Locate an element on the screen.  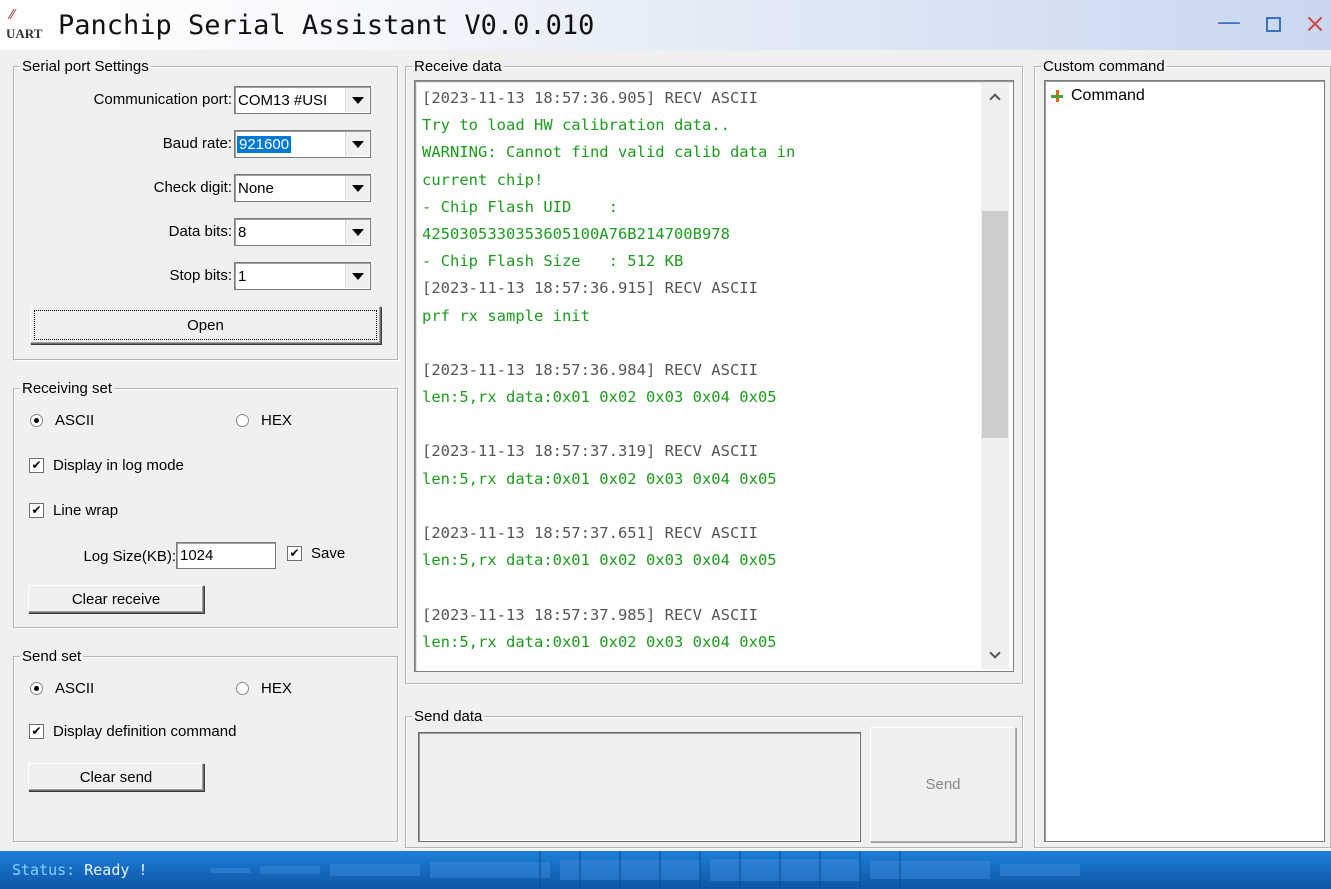
line-wrap-checkbox: ✔ Line wrap is located at coordinates (73, 510).